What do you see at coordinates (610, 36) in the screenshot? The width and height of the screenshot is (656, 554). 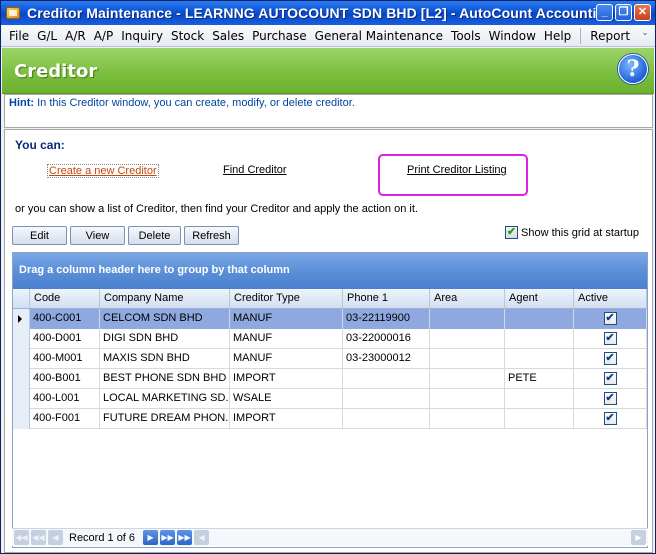 I see `menu-report: Report` at bounding box center [610, 36].